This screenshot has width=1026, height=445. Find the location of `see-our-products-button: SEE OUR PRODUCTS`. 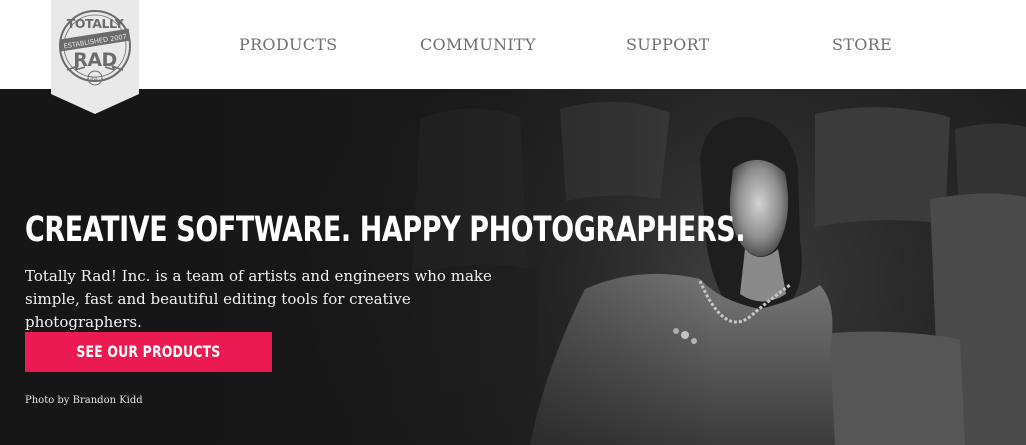

see-our-products-button: SEE OUR PRODUCTS is located at coordinates (148, 352).